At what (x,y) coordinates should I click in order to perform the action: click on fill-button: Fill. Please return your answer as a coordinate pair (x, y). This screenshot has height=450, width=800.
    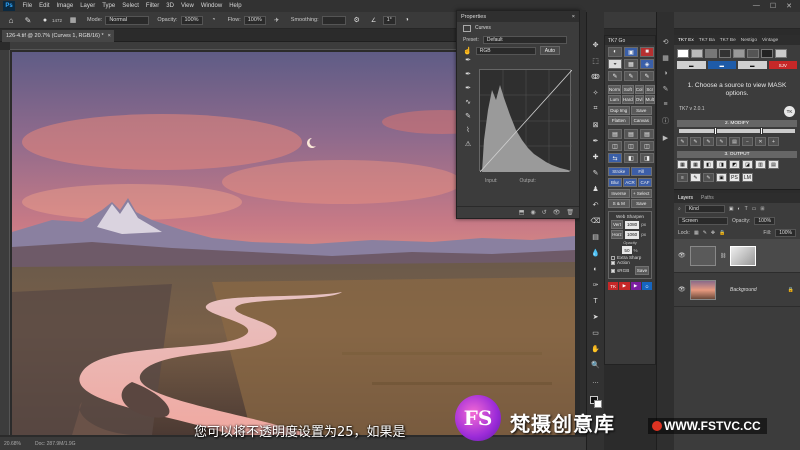
    Looking at the image, I should click on (641, 171).